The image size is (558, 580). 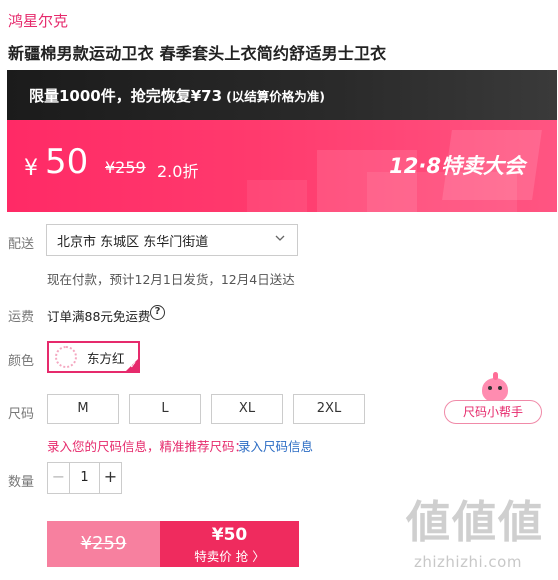 I want to click on color-option-name: 东方红, so click(x=106, y=358).